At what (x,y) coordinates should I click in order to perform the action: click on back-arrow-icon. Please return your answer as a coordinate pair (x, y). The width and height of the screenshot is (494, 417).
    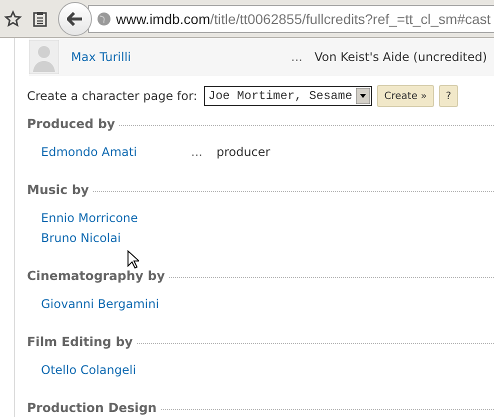
    Looking at the image, I should click on (75, 19).